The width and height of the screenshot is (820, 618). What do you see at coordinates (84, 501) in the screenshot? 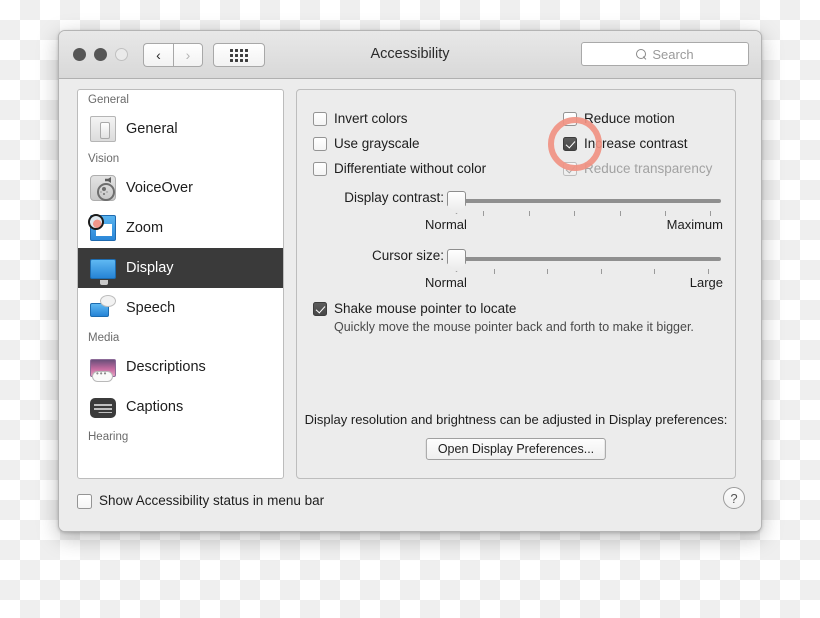
I see `show-status-menu-bar-checkbox` at bounding box center [84, 501].